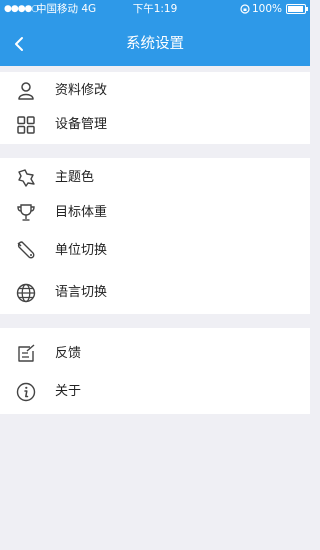 The width and height of the screenshot is (320, 550). Describe the element at coordinates (155, 293) in the screenshot. I see `settings-item-language: 语言切换` at that location.